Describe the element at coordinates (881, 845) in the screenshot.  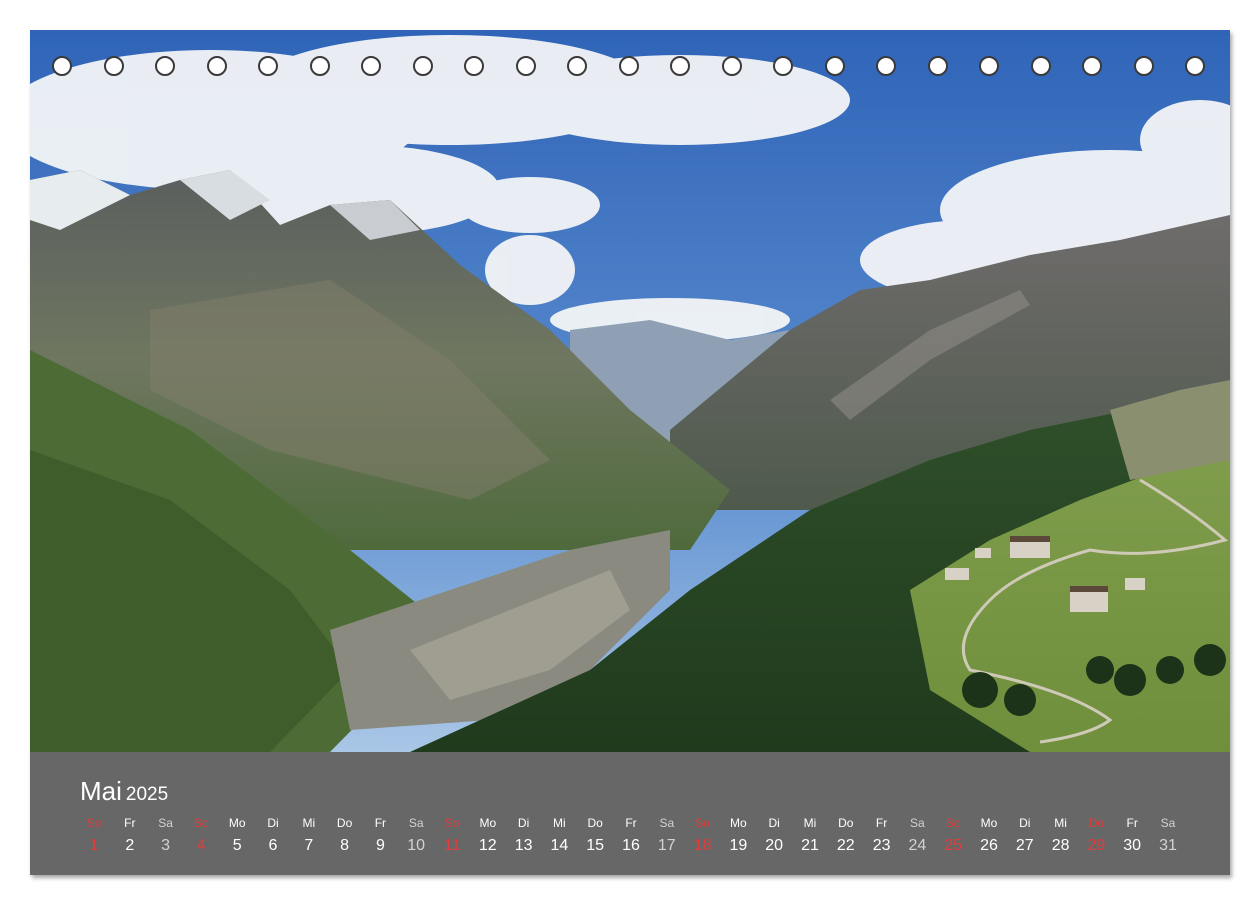
I see `day-number: 23` at that location.